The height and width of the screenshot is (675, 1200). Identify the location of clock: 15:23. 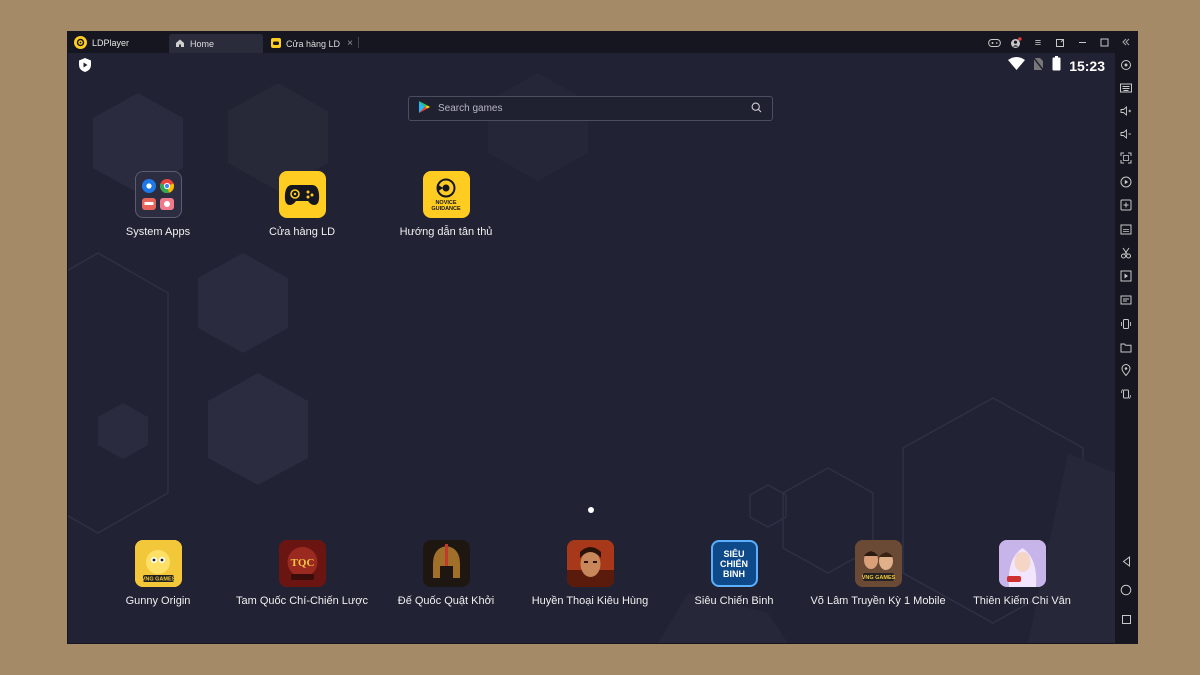
(1087, 66).